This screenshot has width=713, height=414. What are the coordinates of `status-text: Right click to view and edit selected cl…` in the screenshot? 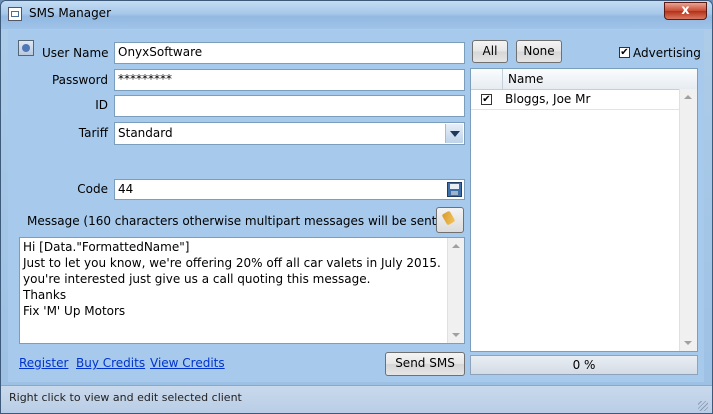 It's located at (125, 397).